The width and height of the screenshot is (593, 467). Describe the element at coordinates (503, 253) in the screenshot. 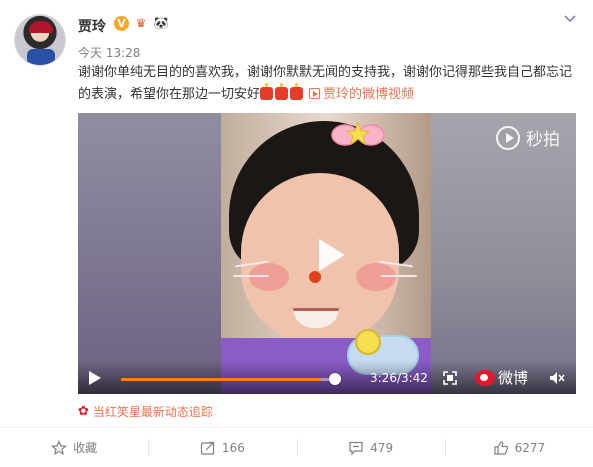

I see `video-blur-right` at that location.